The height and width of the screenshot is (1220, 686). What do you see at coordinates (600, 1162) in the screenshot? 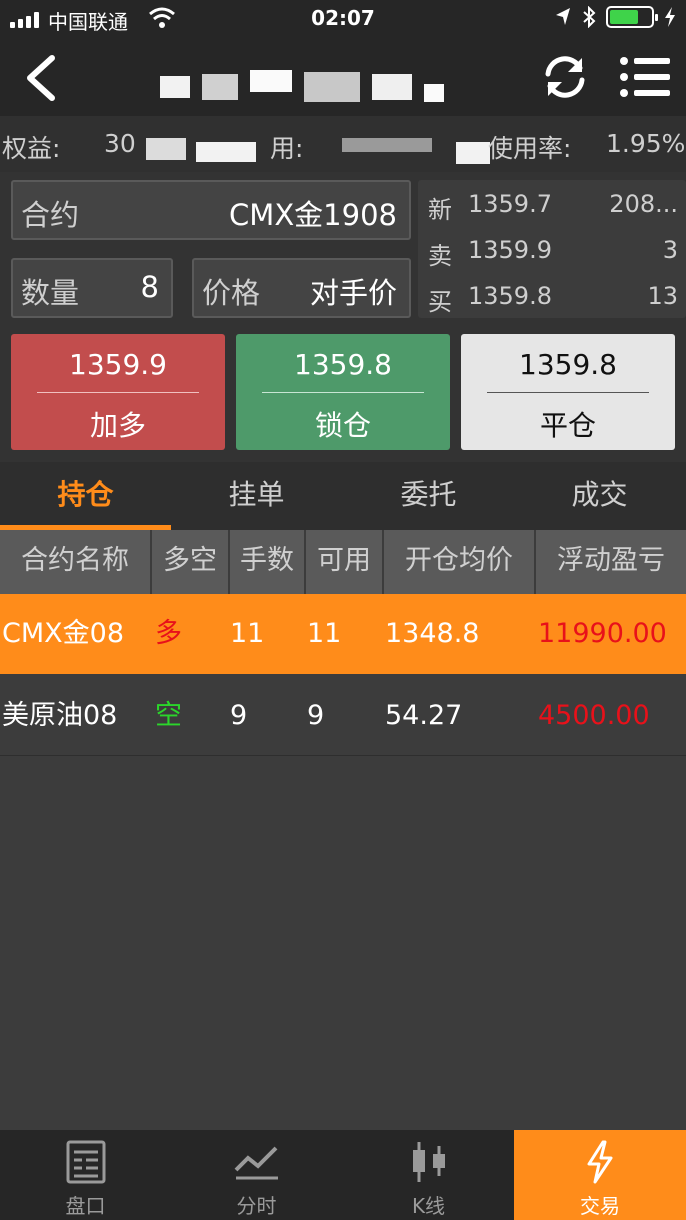
I see `lightning-icon` at bounding box center [600, 1162].